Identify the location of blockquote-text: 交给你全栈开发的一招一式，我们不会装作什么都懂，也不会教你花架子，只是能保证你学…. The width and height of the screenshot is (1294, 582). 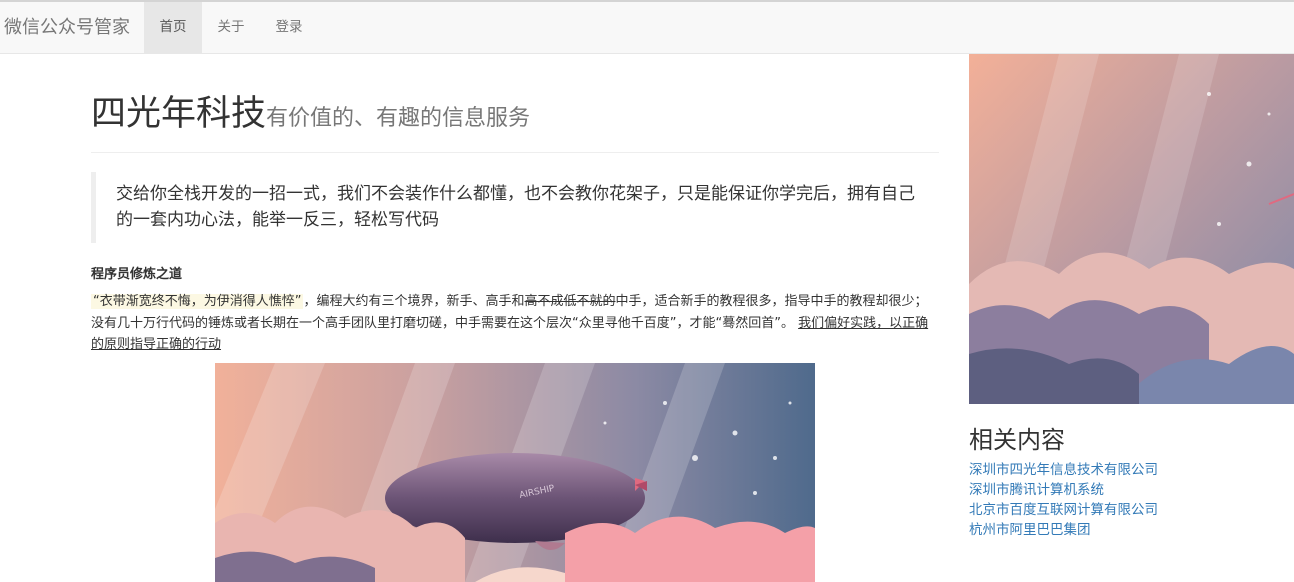
(515, 207).